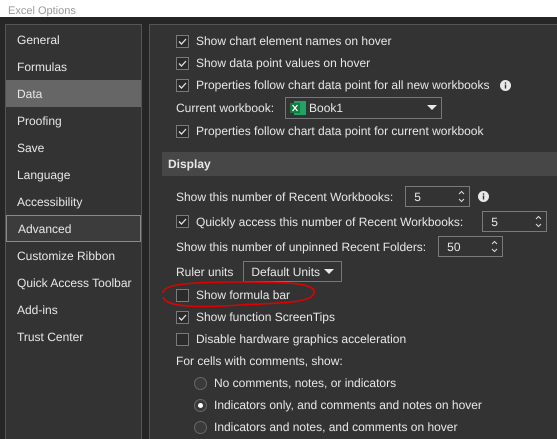 The width and height of the screenshot is (557, 439). What do you see at coordinates (305, 383) in the screenshot?
I see `option-label: No comments, notes, or indicators` at bounding box center [305, 383].